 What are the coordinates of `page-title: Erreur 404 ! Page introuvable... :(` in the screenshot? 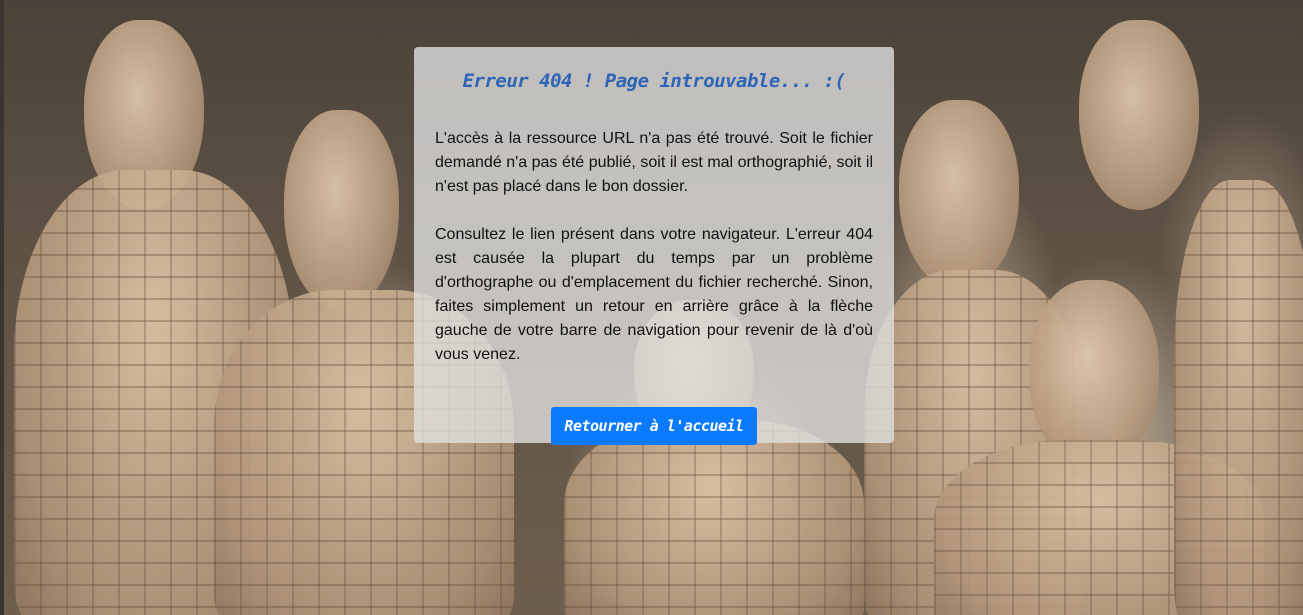 It's located at (654, 81).